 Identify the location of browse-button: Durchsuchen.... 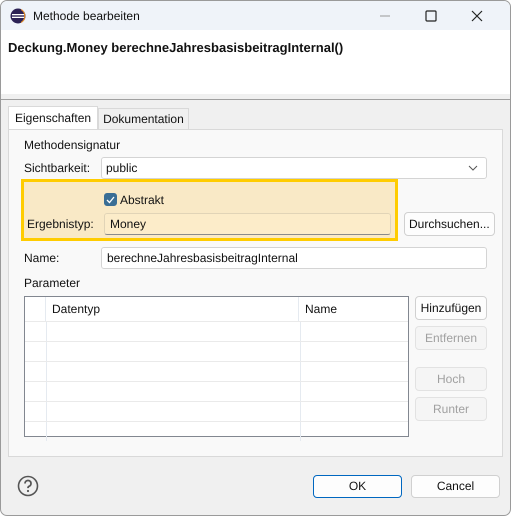
(449, 224).